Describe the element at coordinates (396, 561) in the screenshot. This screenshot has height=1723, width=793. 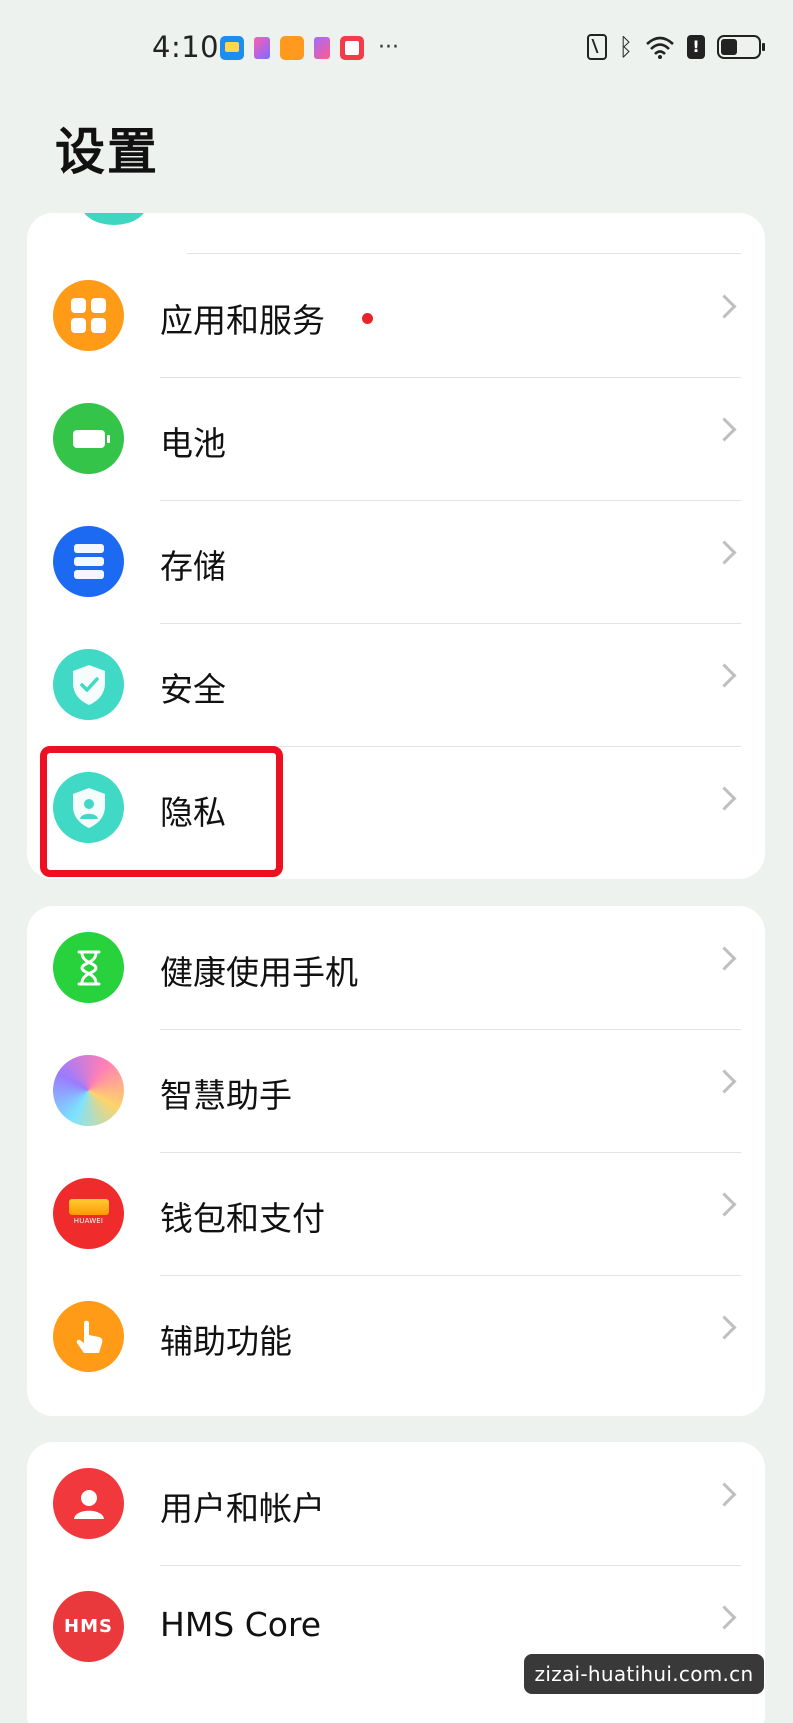
I see `settings-item-storage: 存储` at that location.